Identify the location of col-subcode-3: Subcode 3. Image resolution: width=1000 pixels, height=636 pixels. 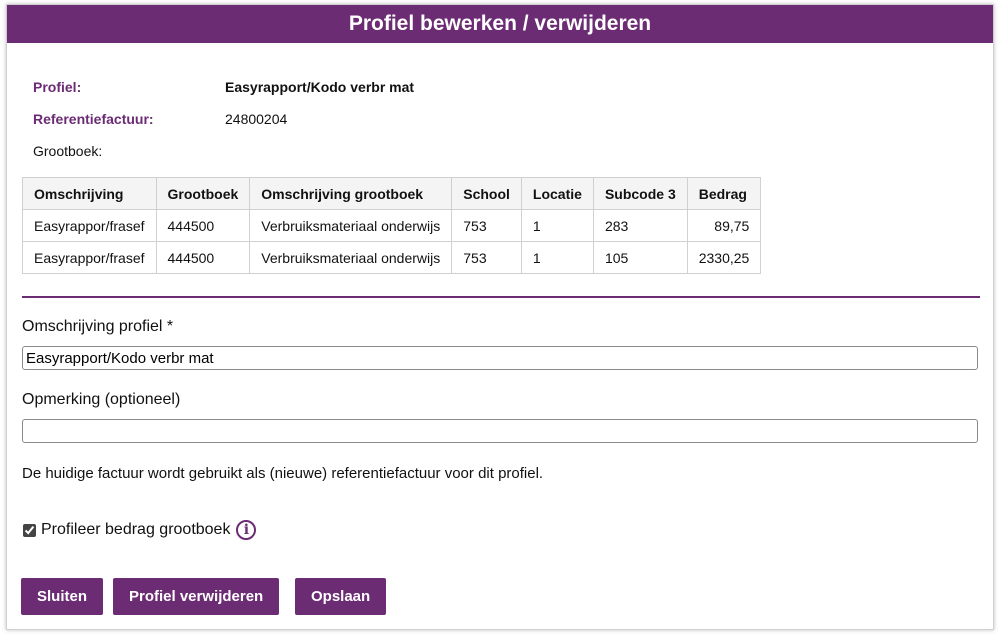
(640, 193).